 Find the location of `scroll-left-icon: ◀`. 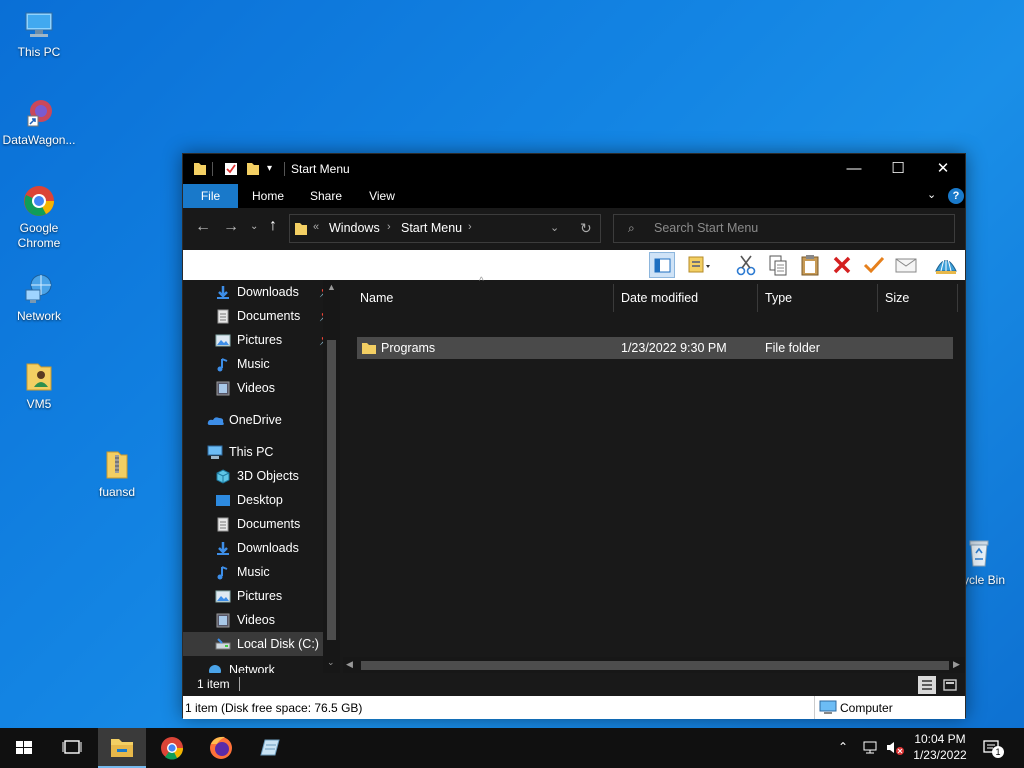

scroll-left-icon: ◀ is located at coordinates (349, 664).